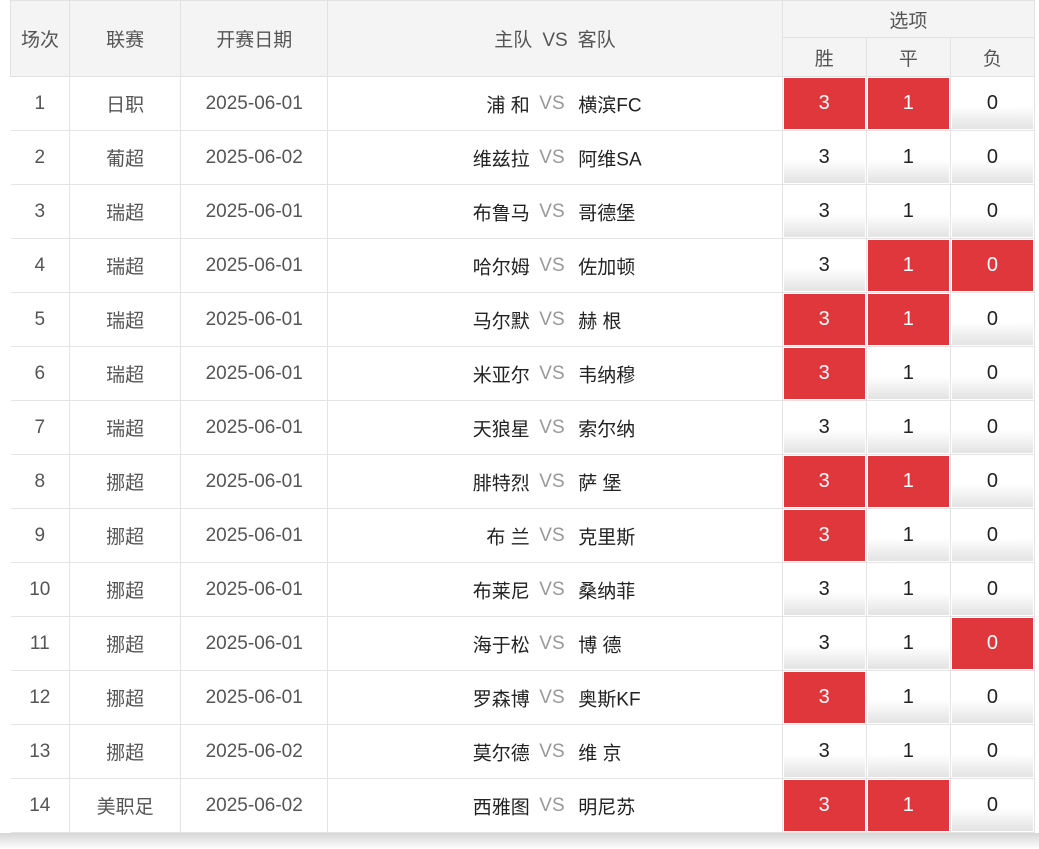 This screenshot has width=1039, height=849. Describe the element at coordinates (40, 103) in the screenshot. I see `match-number: 1` at that location.